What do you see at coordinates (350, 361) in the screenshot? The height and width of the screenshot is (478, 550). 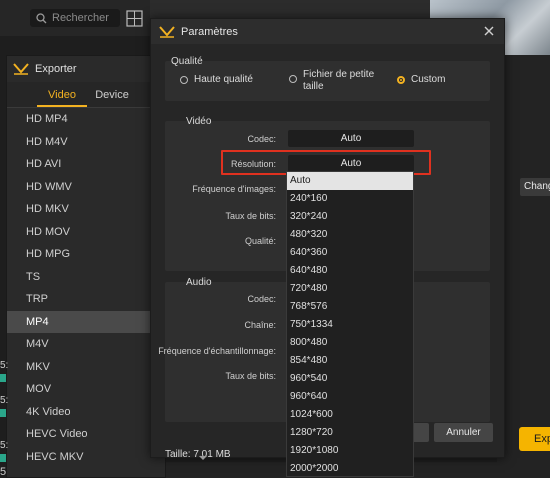 I see `resolution-option: 854*480` at bounding box center [350, 361].